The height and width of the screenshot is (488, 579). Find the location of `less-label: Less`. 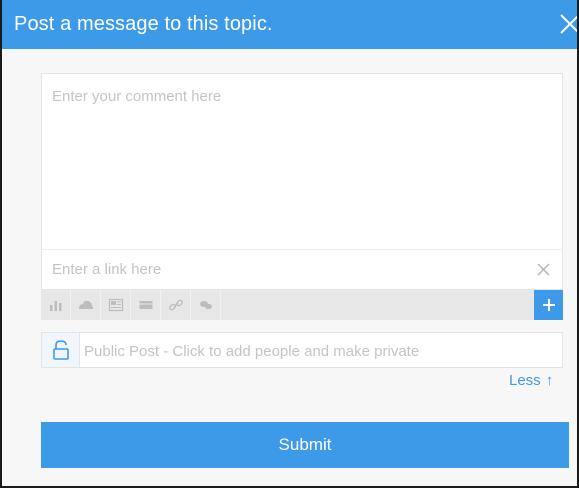

less-label: Less is located at coordinates (525, 380).